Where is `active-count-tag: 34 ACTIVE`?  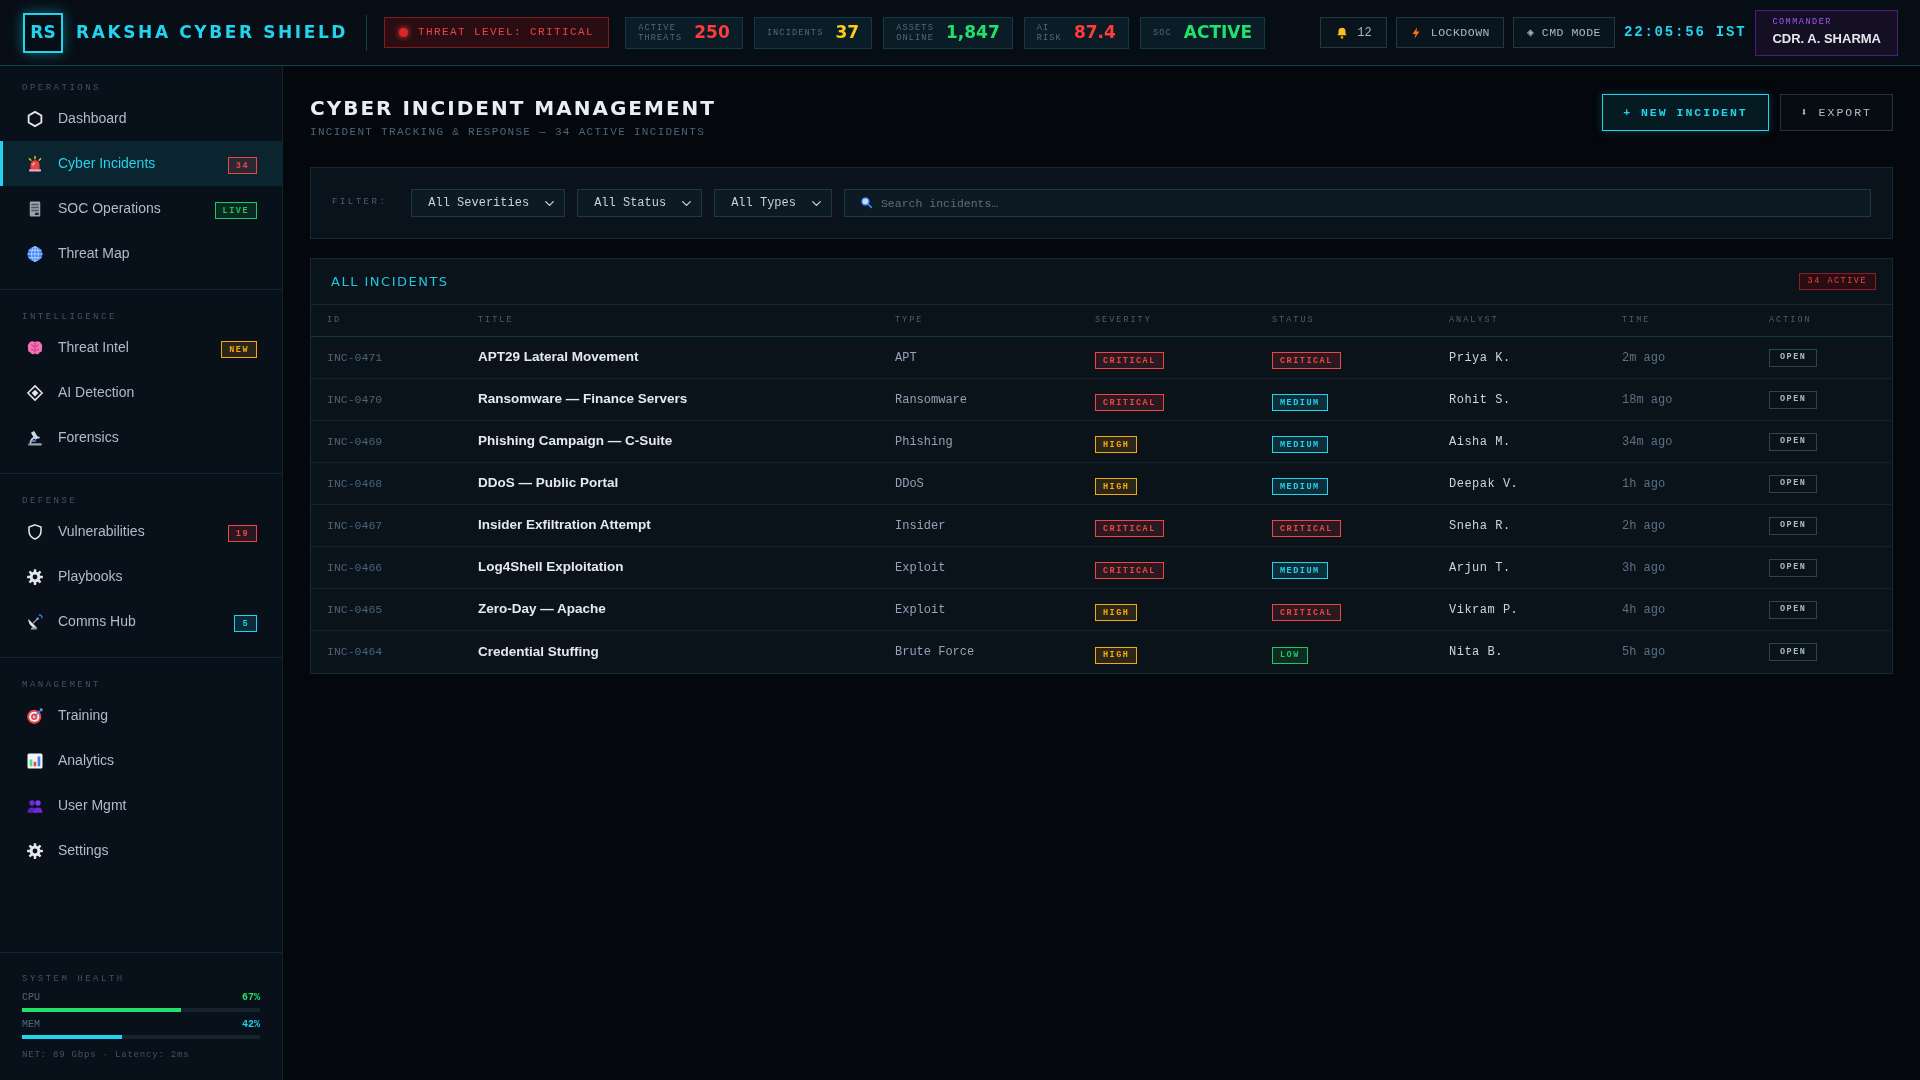
active-count-tag: 34 ACTIVE is located at coordinates (1837, 281).